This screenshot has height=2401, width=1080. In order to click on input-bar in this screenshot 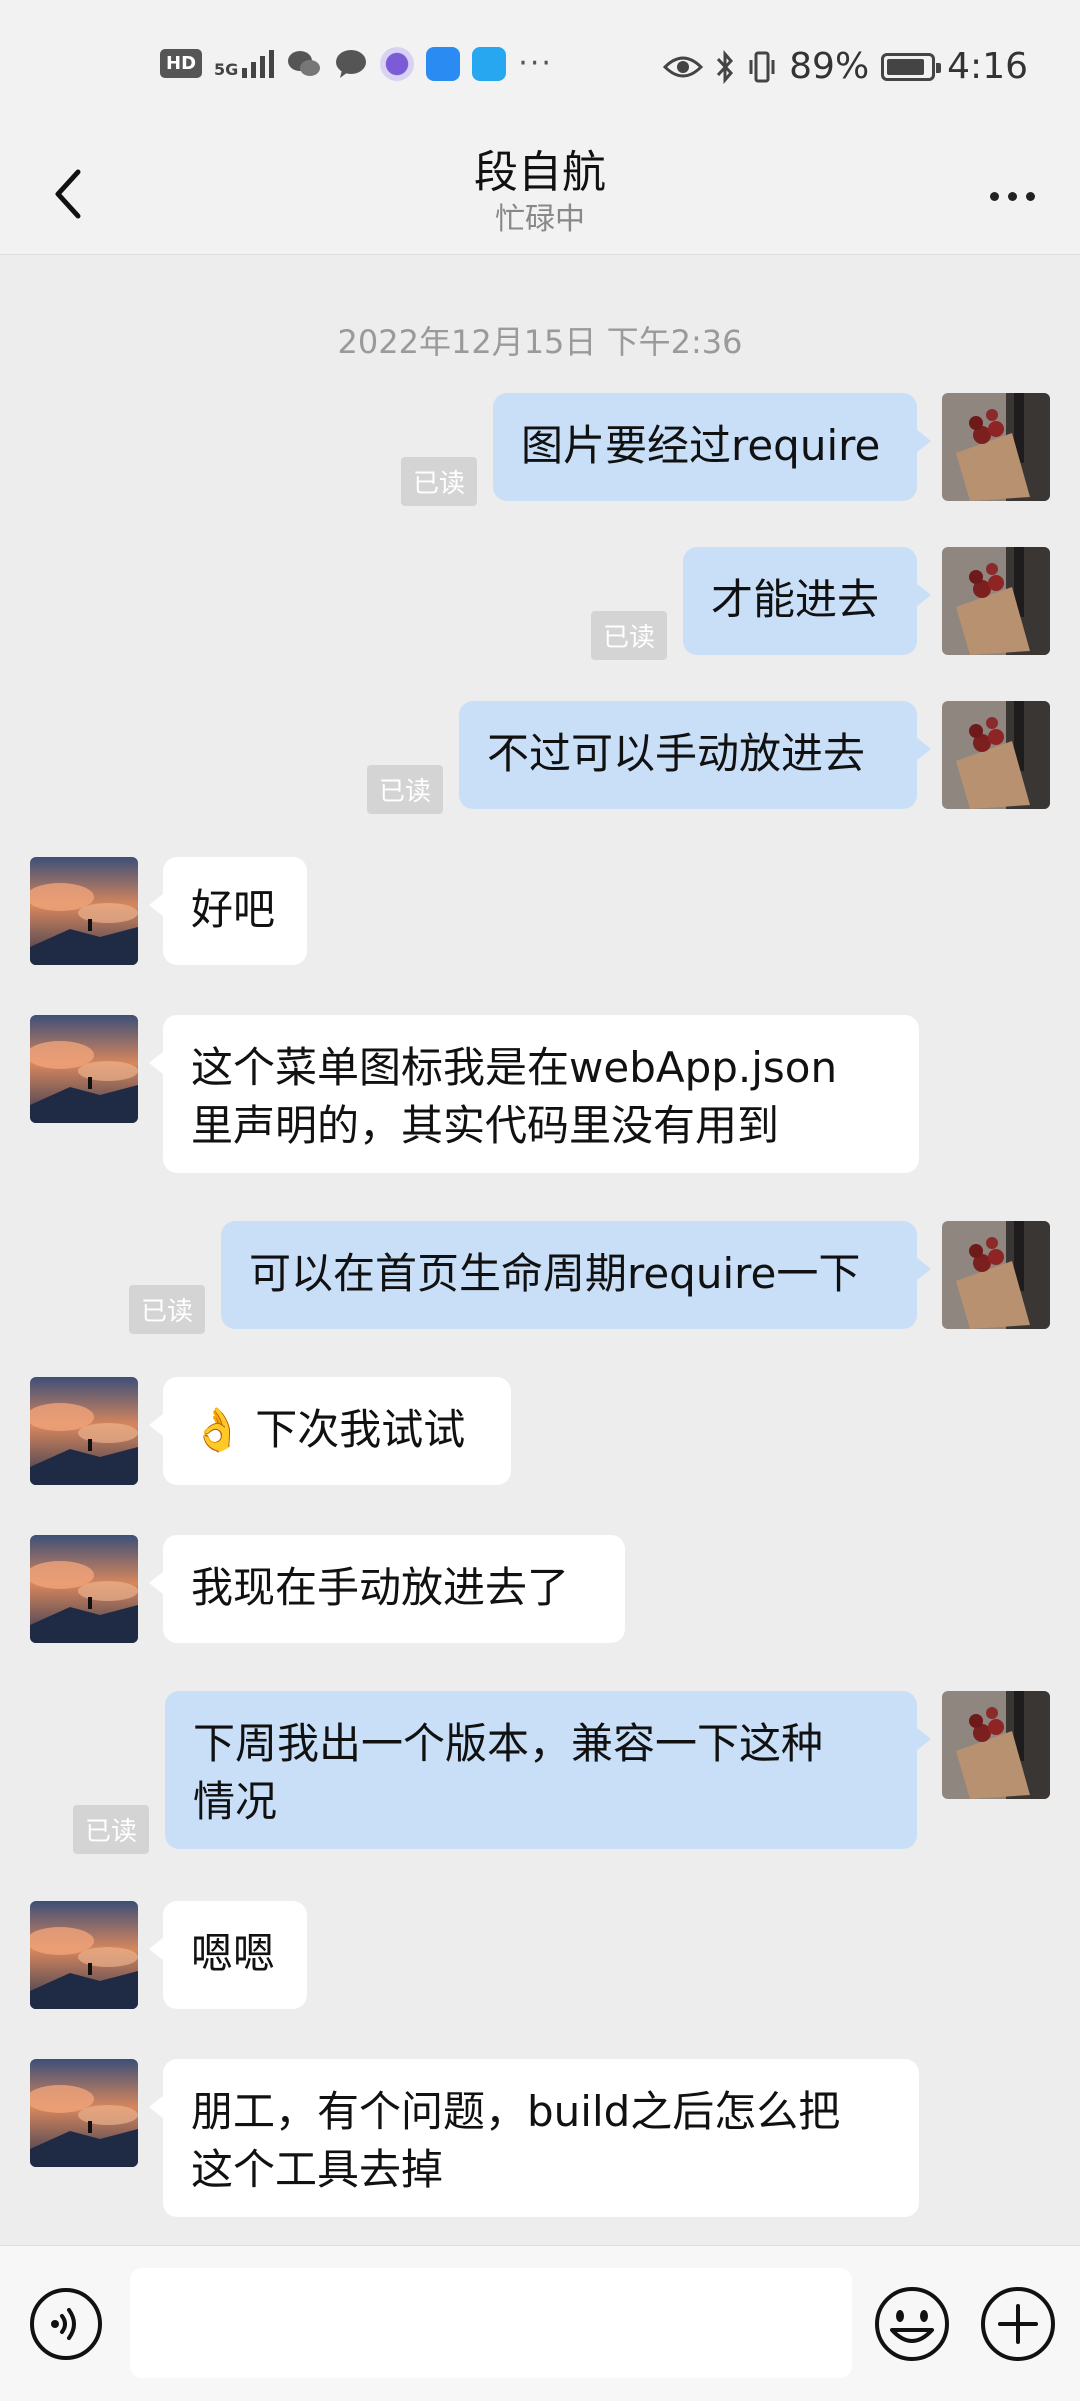, I will do `click(540, 2323)`.